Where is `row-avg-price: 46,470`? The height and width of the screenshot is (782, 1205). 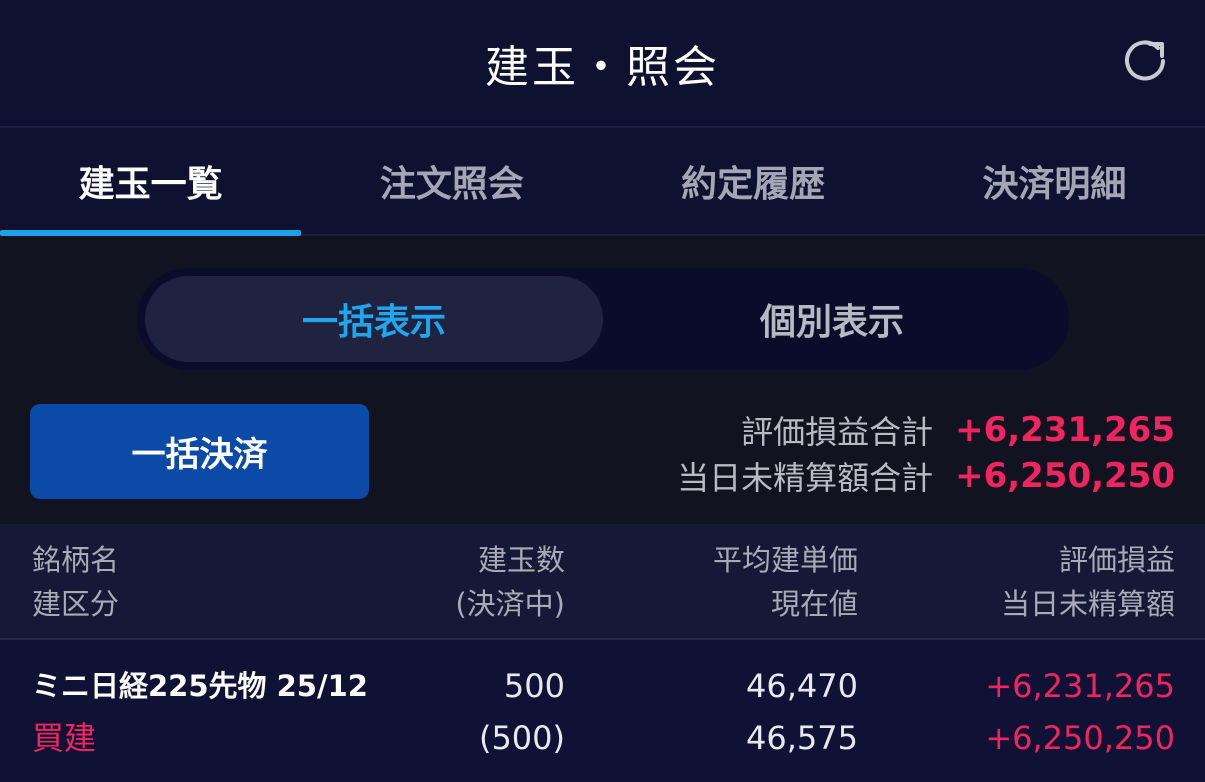
row-avg-price: 46,470 is located at coordinates (802, 686).